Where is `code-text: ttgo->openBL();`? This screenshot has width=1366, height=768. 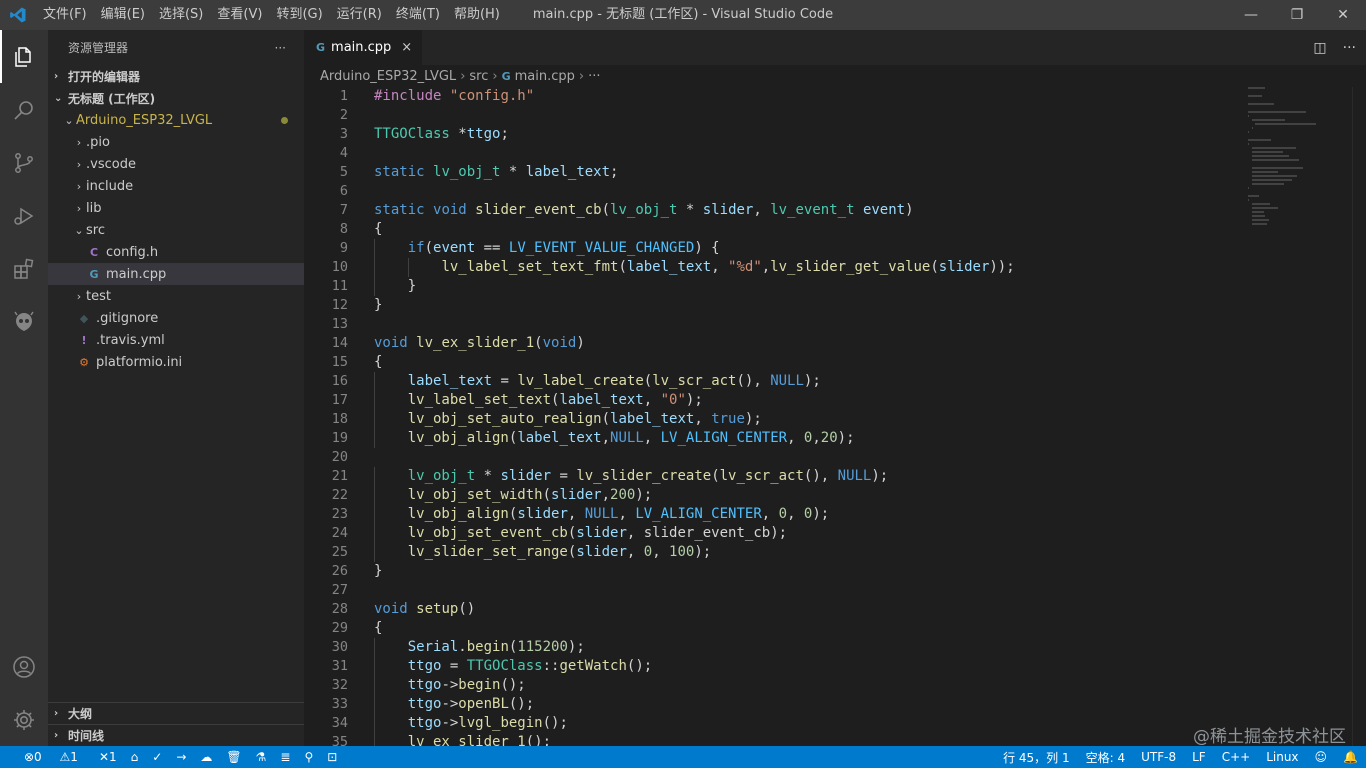 code-text: ttgo->openBL(); is located at coordinates (471, 704).